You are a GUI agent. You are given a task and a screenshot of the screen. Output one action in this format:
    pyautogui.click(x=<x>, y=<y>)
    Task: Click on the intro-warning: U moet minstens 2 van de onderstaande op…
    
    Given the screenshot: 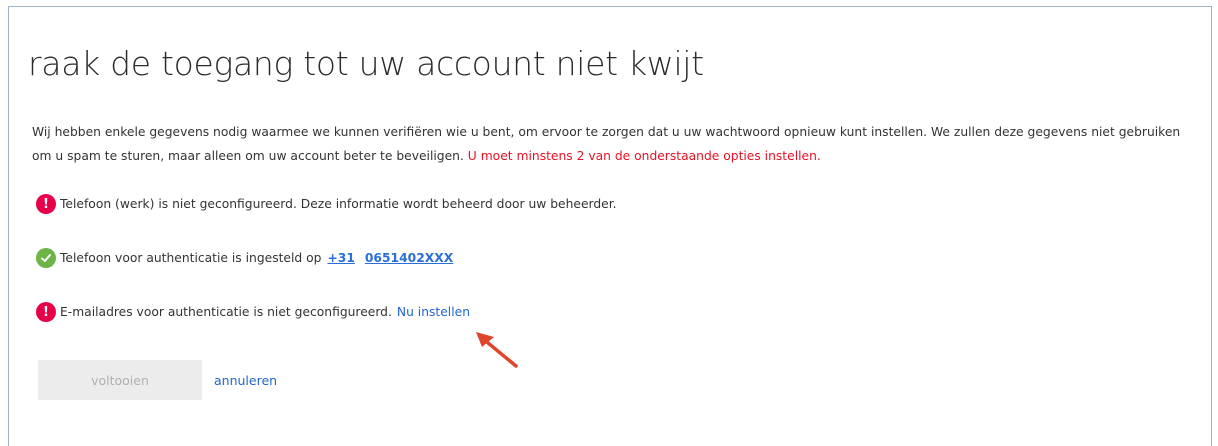 What is the action you would take?
    pyautogui.click(x=644, y=156)
    